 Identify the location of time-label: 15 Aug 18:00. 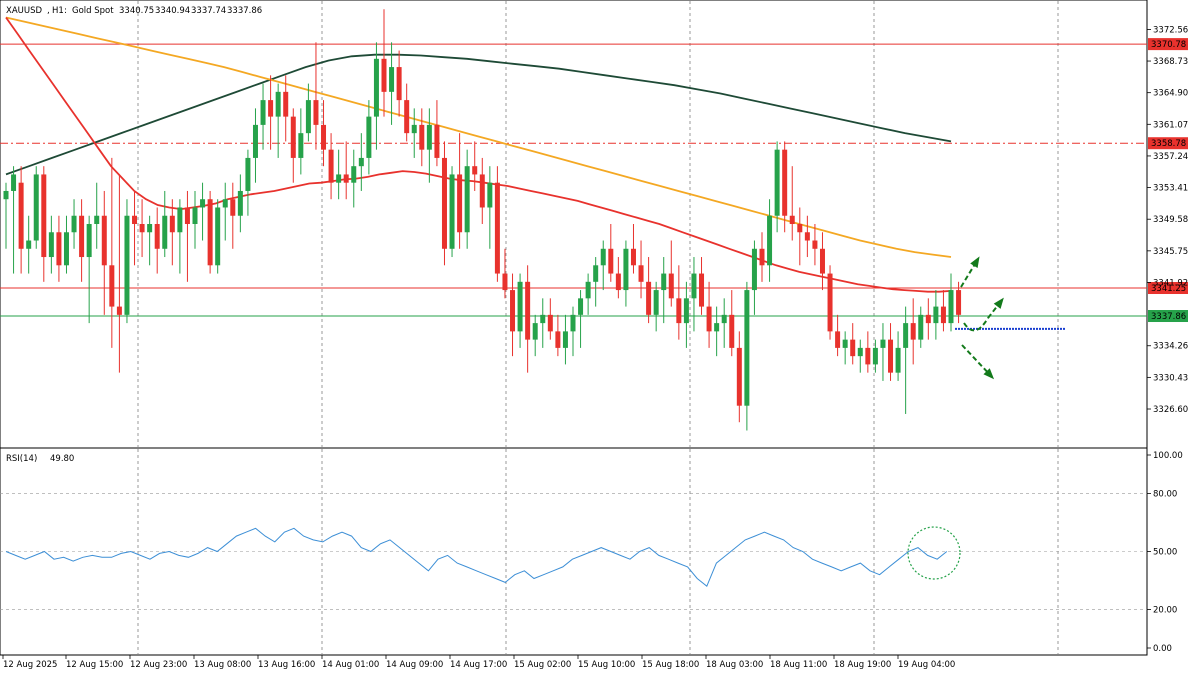
(670, 665).